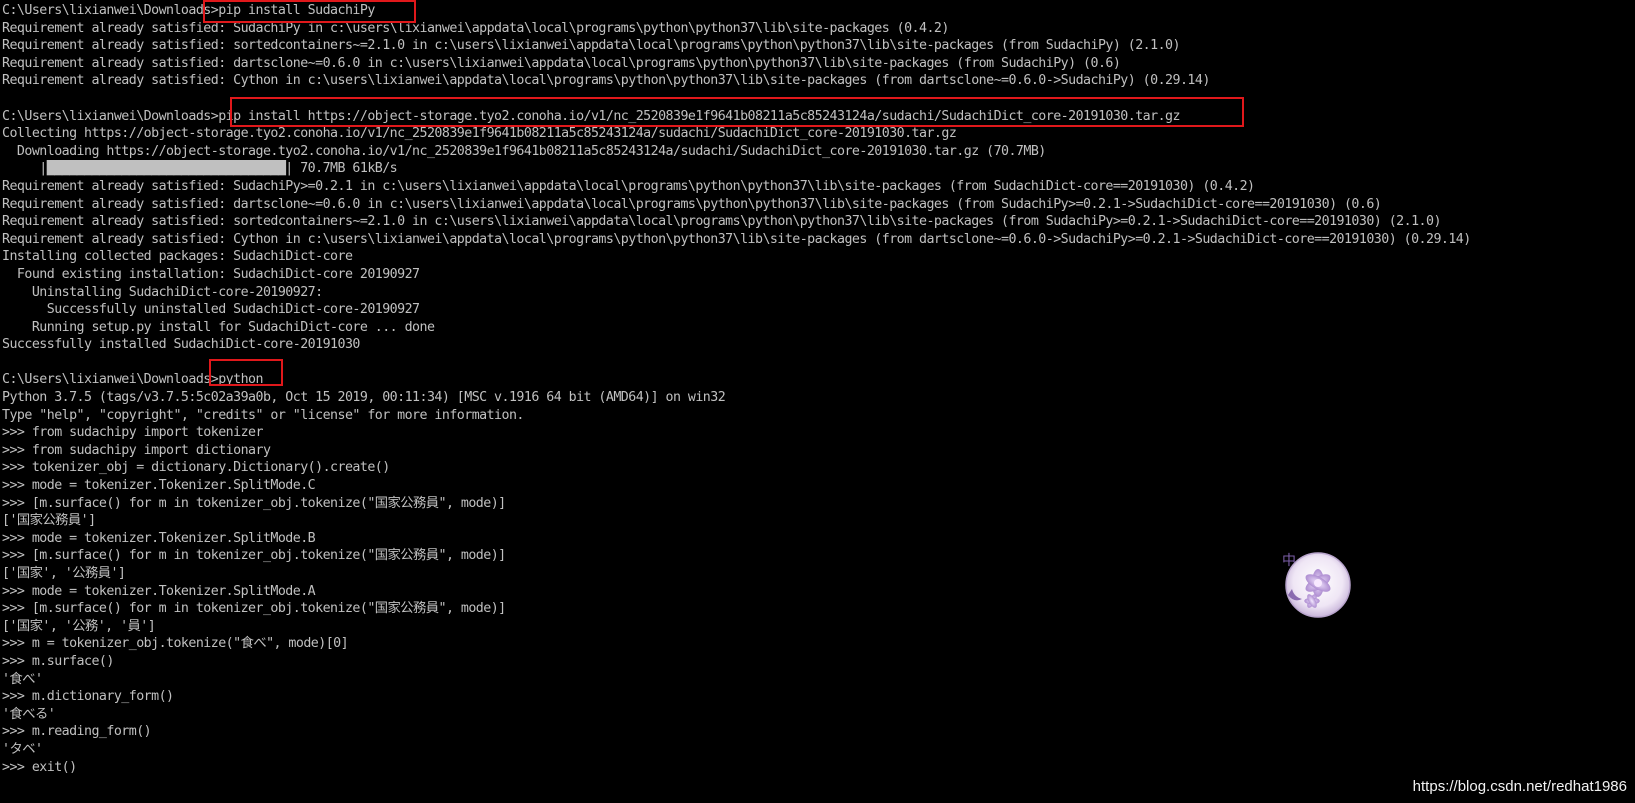 Image resolution: width=1635 pixels, height=803 pixels. What do you see at coordinates (79, 626) in the screenshot?
I see `console-line: ['国家', '公務', '員']` at bounding box center [79, 626].